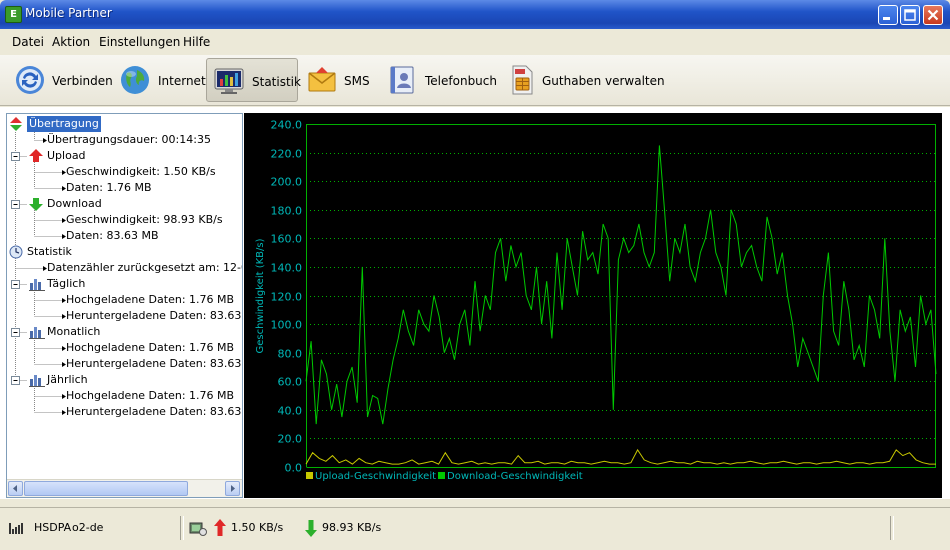 This screenshot has height=550, width=950. I want to click on tree-item-monthly-upload: Hochgeladene Daten: 1.76 MB, so click(124, 348).